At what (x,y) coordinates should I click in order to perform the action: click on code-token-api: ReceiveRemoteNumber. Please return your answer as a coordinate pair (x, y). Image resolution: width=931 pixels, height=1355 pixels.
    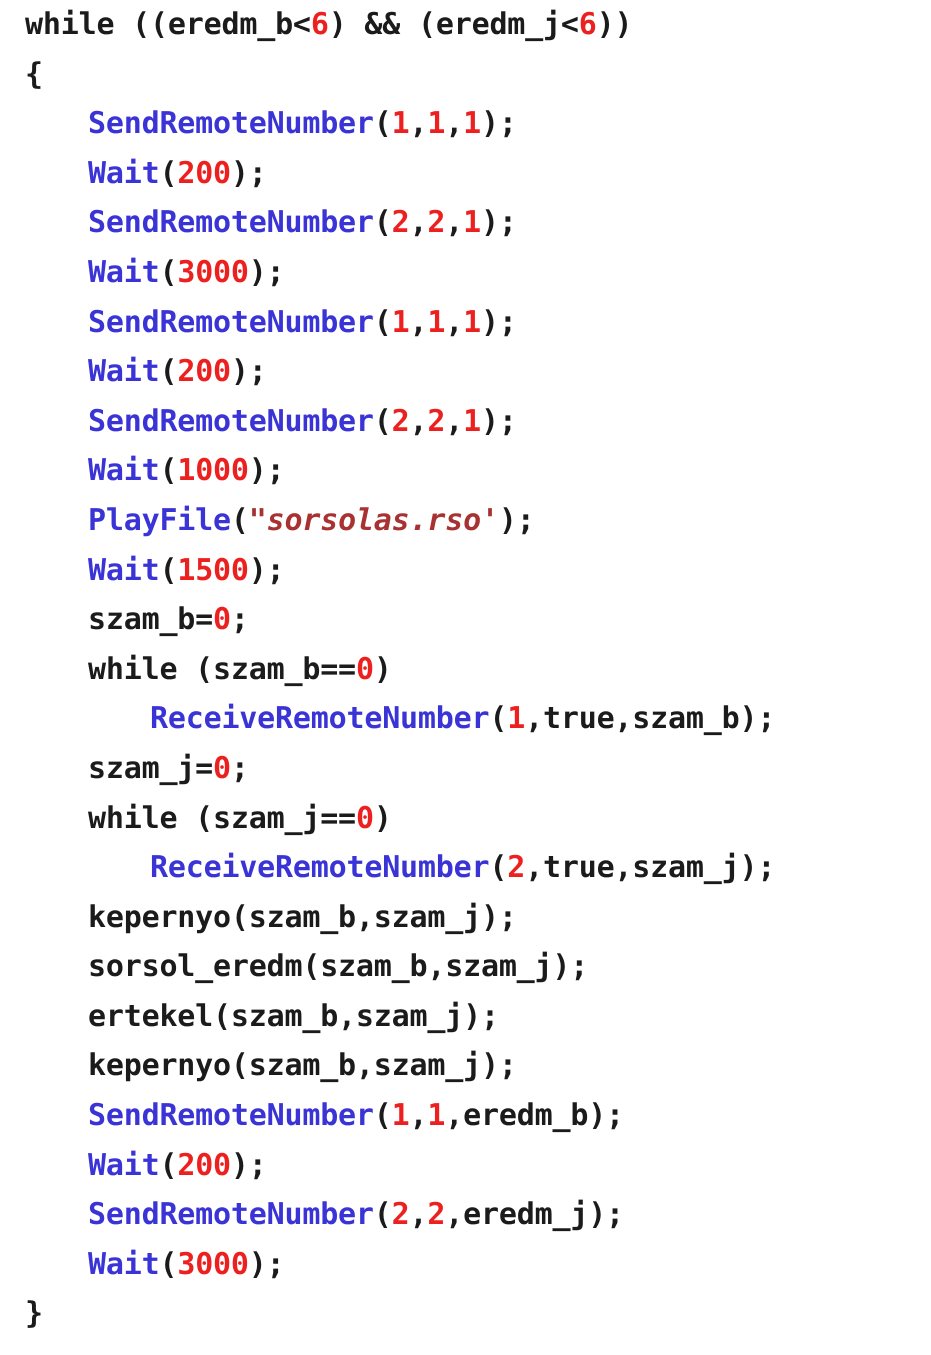
    Looking at the image, I should click on (320, 719).